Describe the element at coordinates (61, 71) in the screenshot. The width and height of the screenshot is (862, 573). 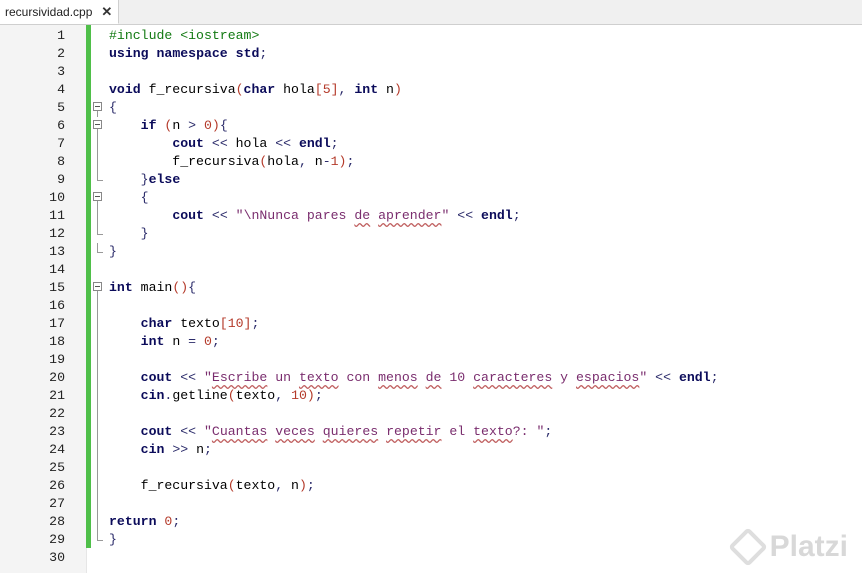
I see `line-number: 3` at that location.